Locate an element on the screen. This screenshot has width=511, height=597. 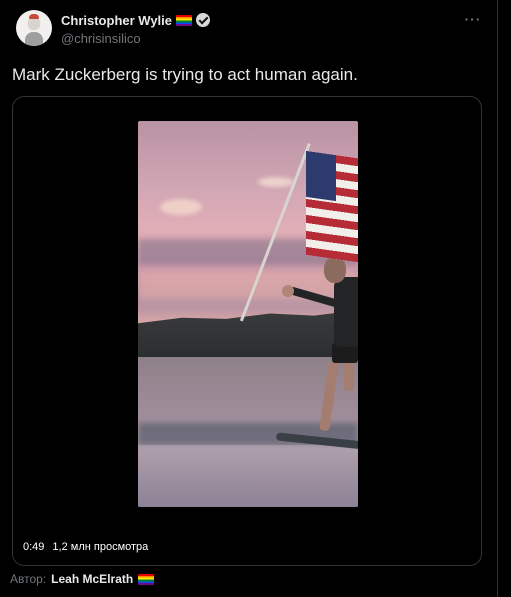
author-avatar is located at coordinates (34, 28).